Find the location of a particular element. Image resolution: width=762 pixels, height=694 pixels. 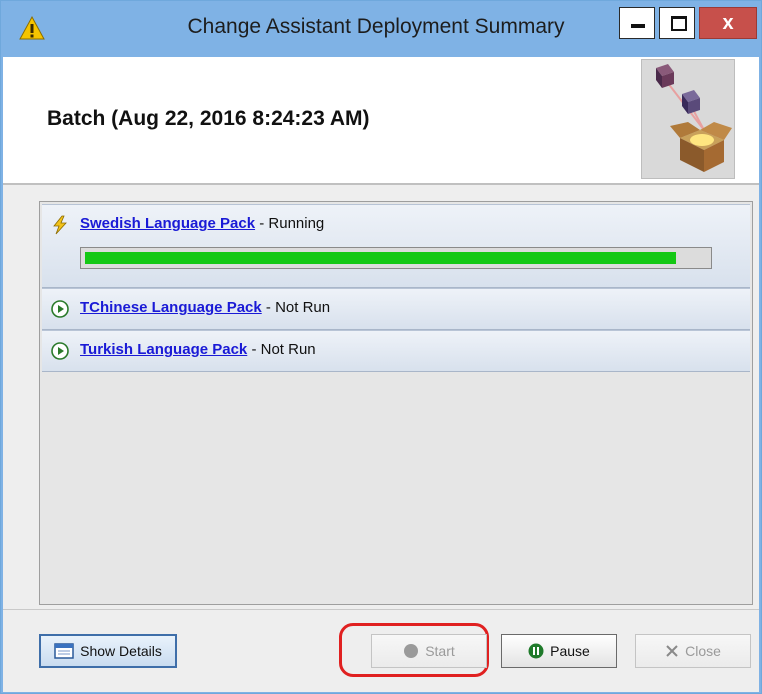

step-row-swedish: Swedish Language Pack - Running is located at coordinates (396, 246).